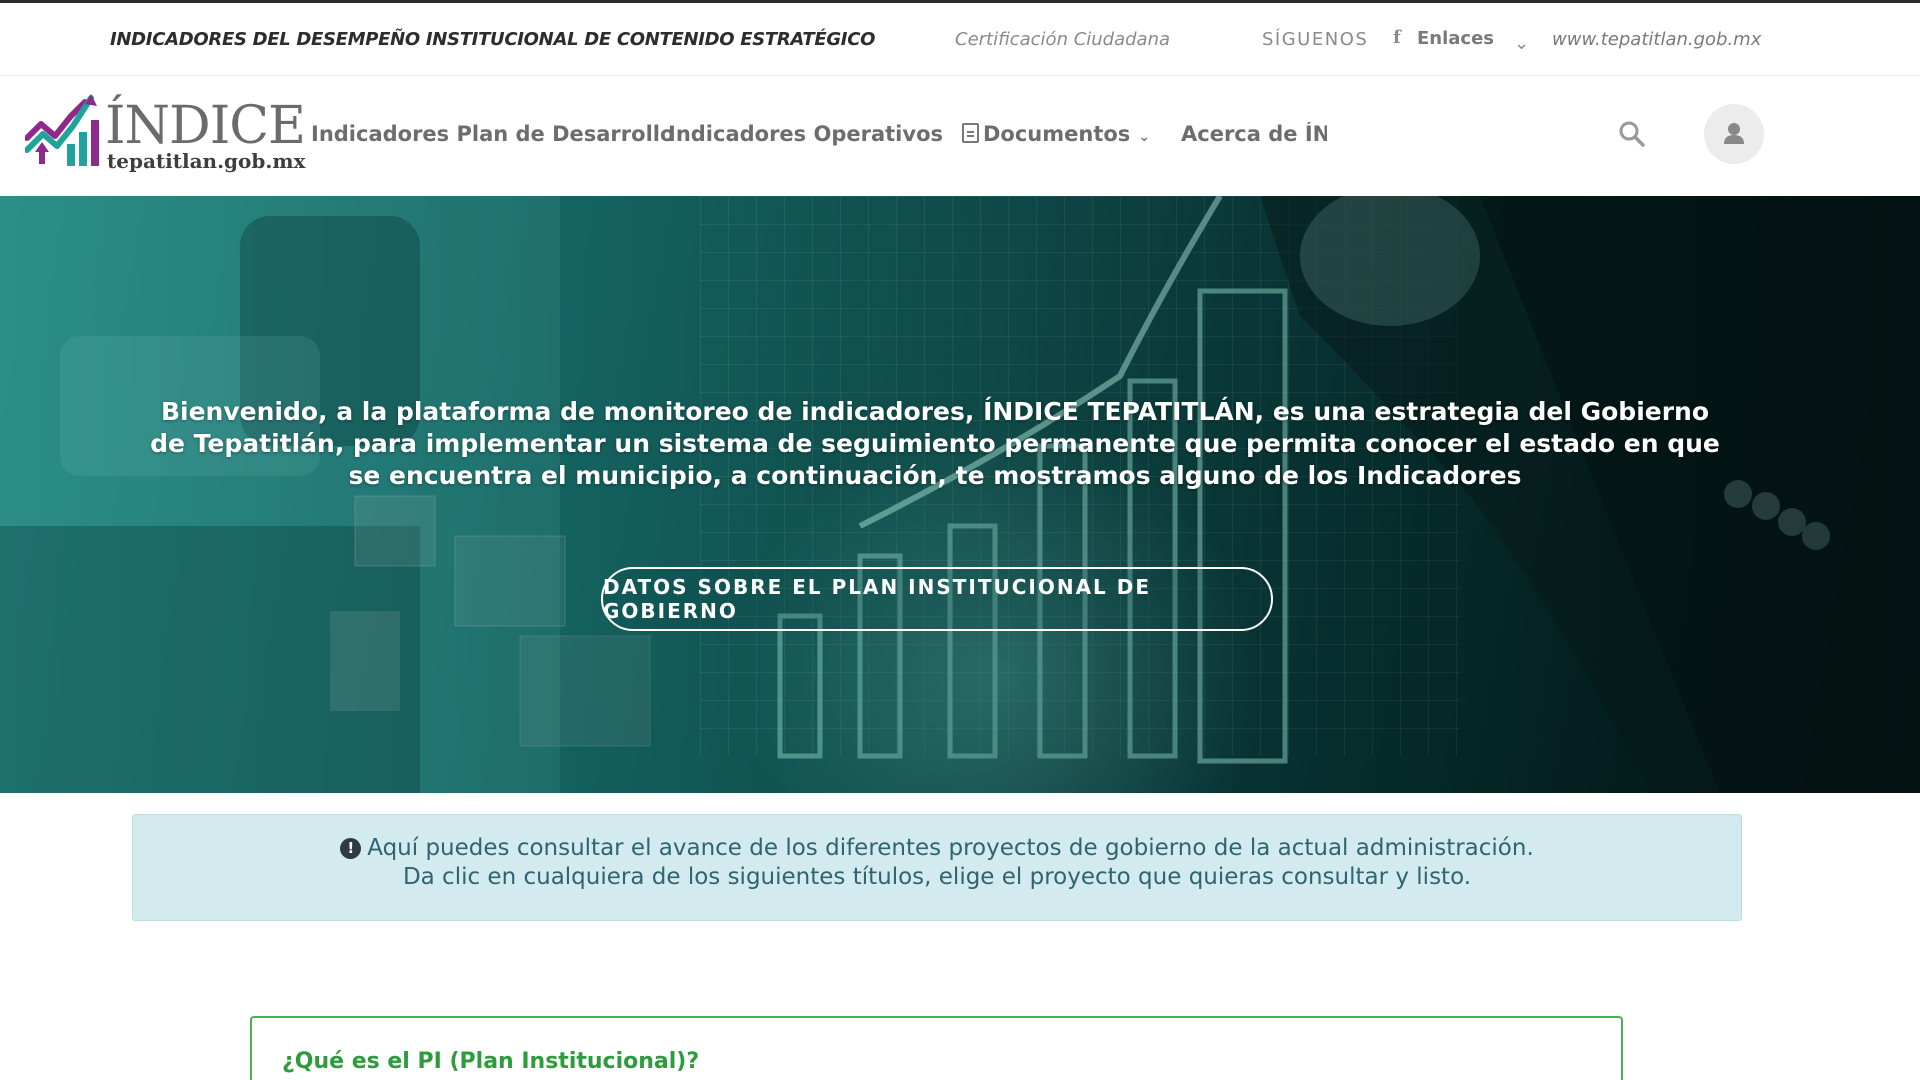 The image size is (1920, 1080). I want to click on logo-wordmark: ÍNDICE, so click(205, 126).